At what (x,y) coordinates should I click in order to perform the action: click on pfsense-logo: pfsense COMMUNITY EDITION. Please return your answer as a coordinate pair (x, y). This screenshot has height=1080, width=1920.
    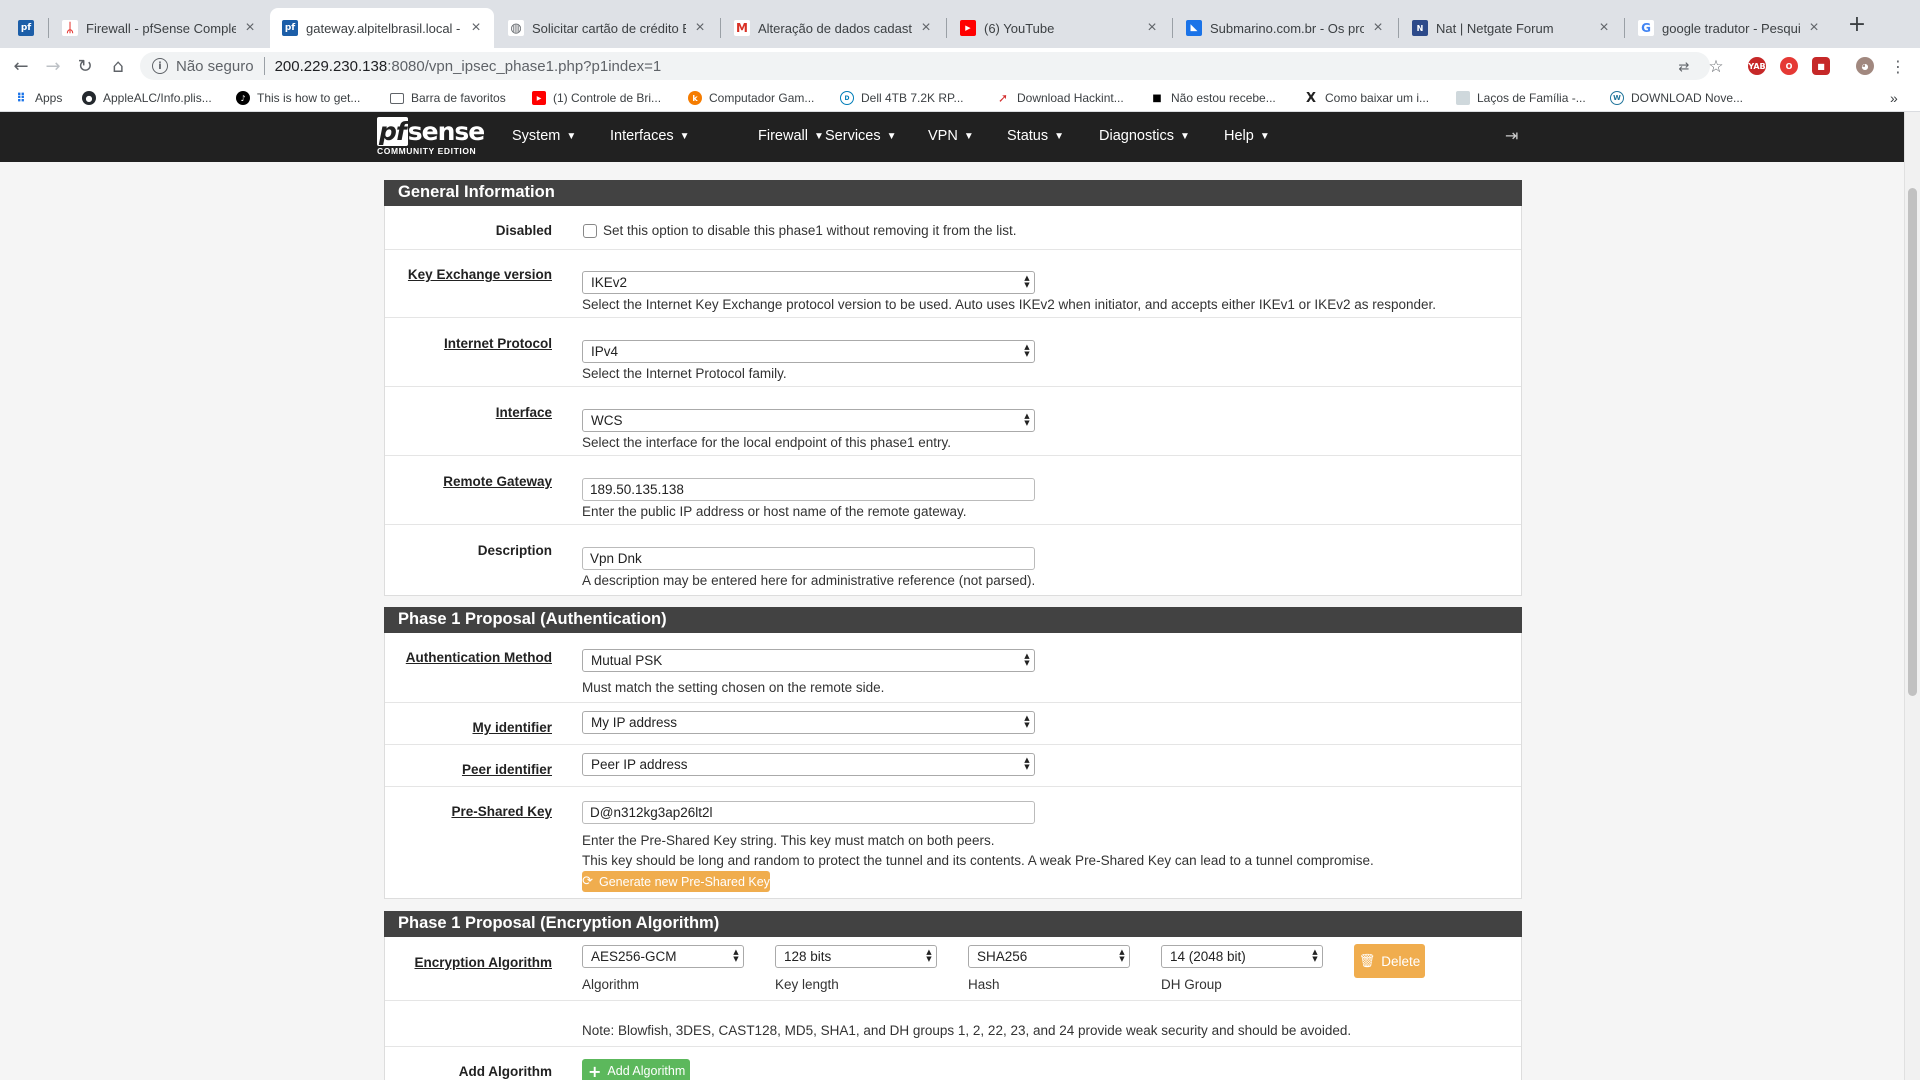
    Looking at the image, I should click on (432, 137).